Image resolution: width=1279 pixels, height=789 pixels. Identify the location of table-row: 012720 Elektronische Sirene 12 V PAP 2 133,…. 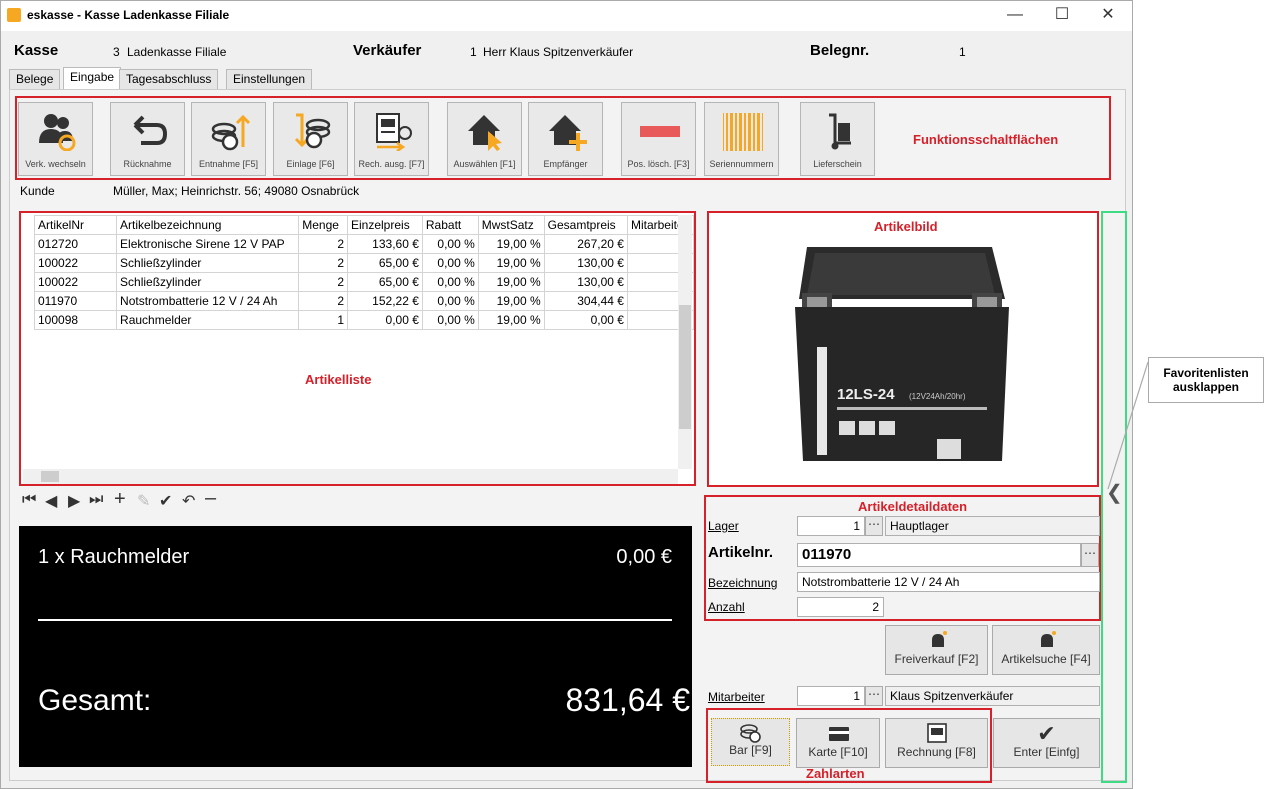
(363, 244).